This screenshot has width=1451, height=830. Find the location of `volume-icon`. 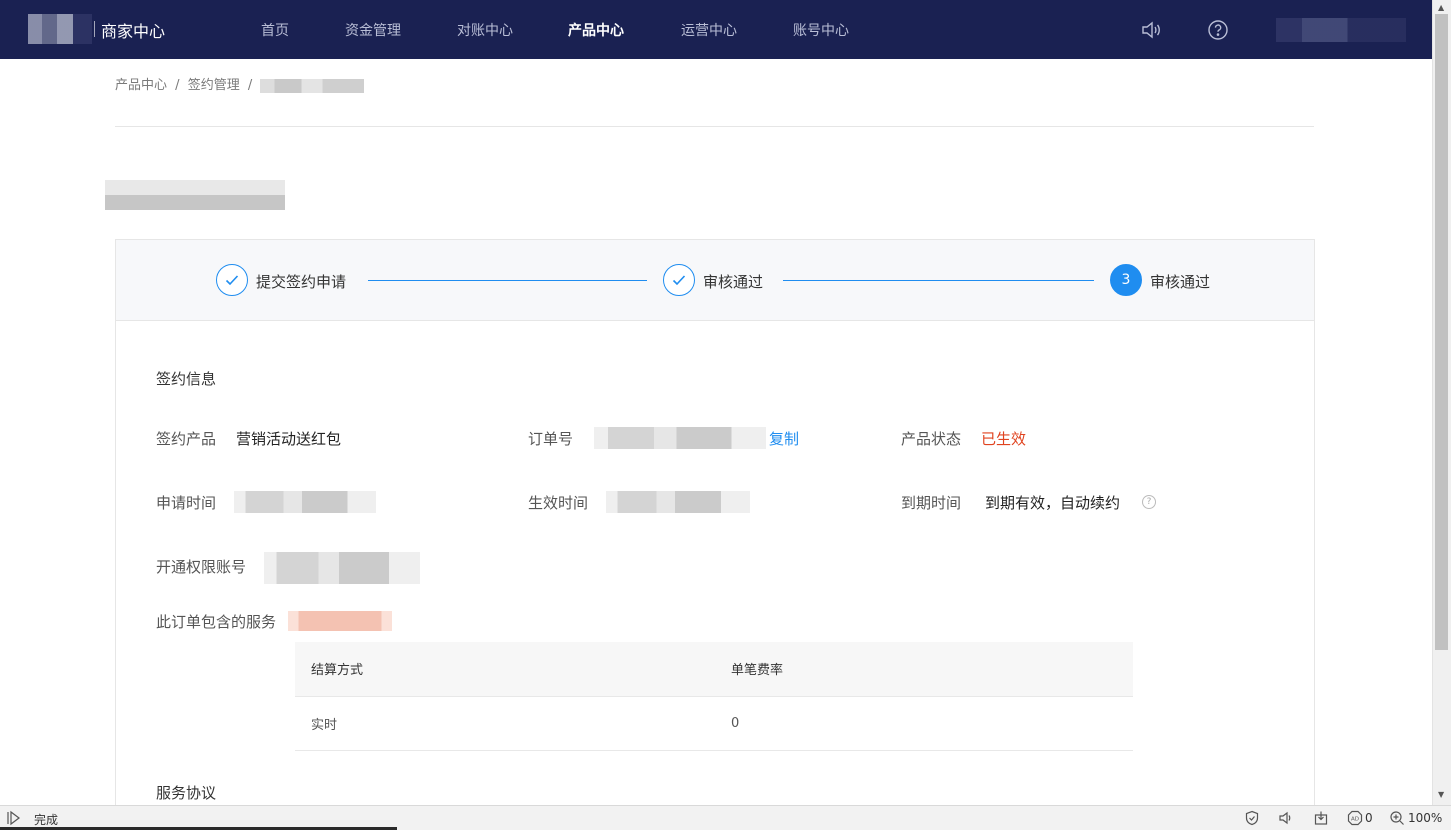

volume-icon is located at coordinates (1286, 818).